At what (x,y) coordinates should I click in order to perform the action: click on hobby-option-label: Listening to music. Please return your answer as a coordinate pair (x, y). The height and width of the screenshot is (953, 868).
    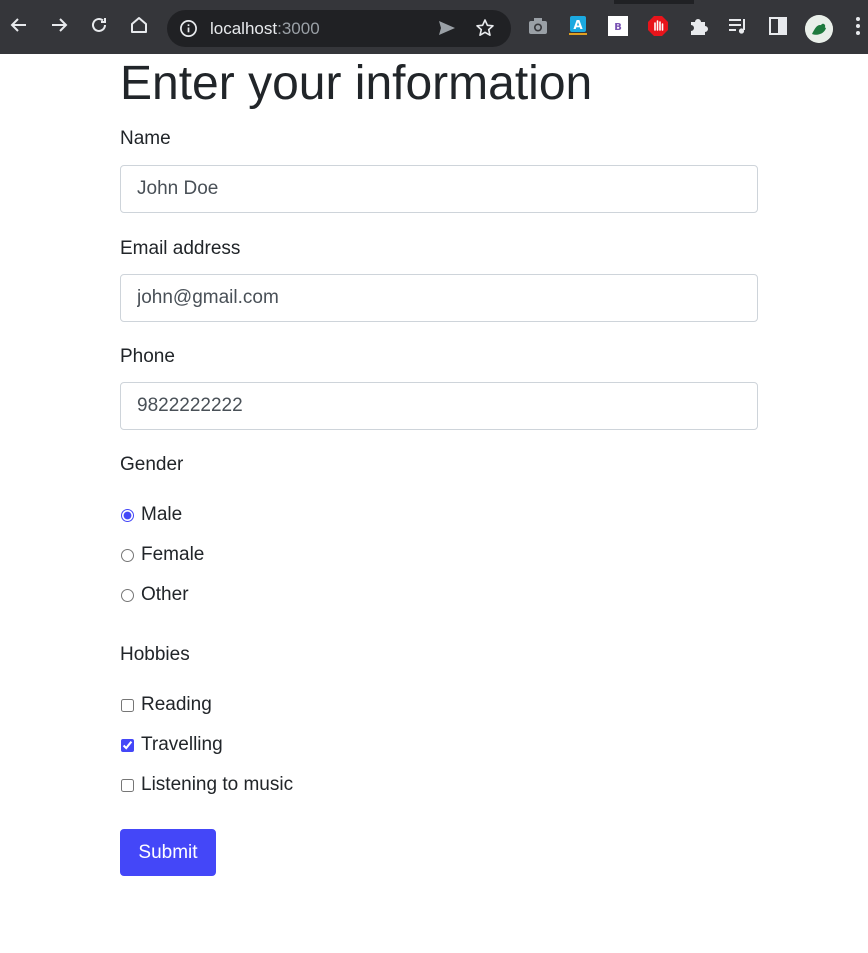
    Looking at the image, I should click on (217, 784).